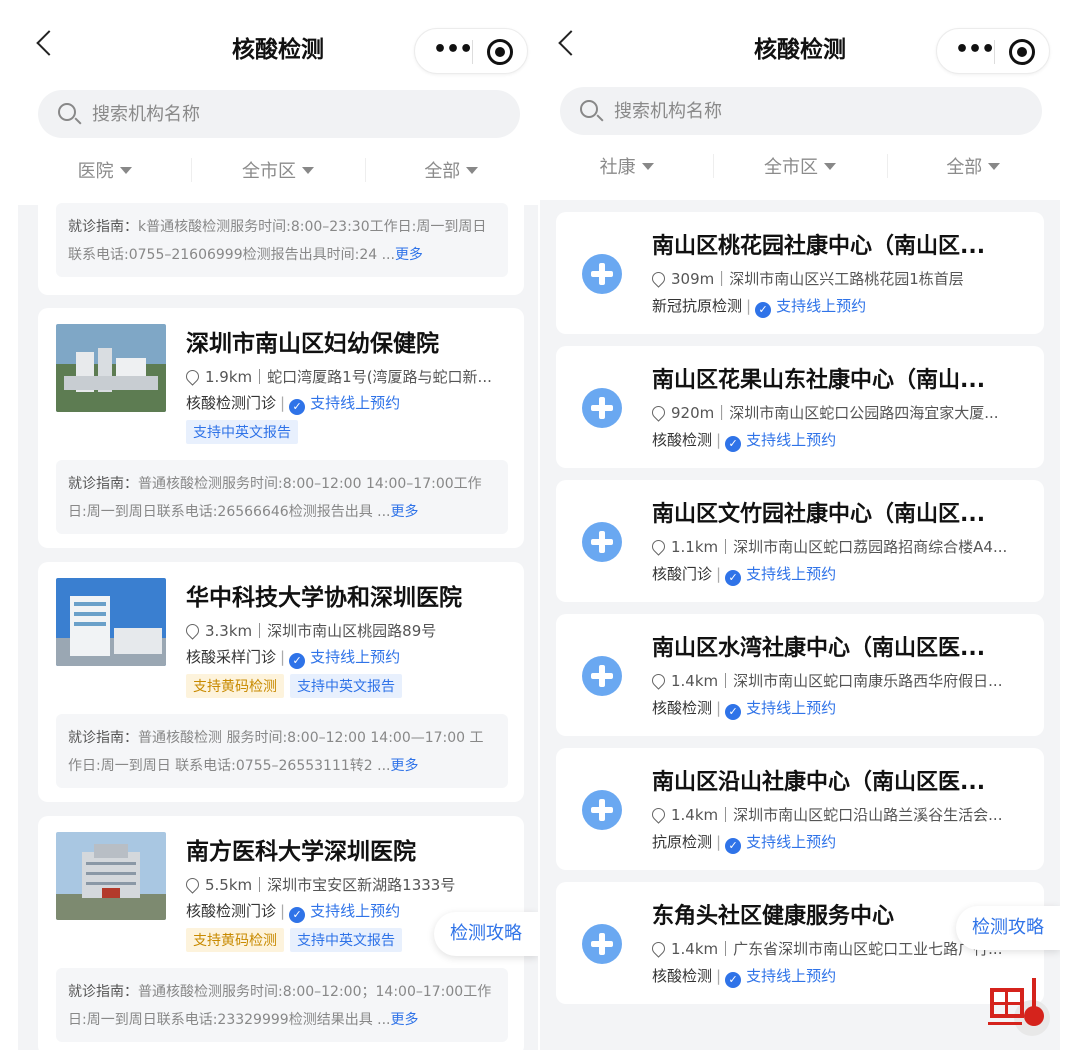 This screenshot has height=1050, width=1080. Describe the element at coordinates (268, 171) in the screenshot. I see `filter-district-label: 全市区` at that location.